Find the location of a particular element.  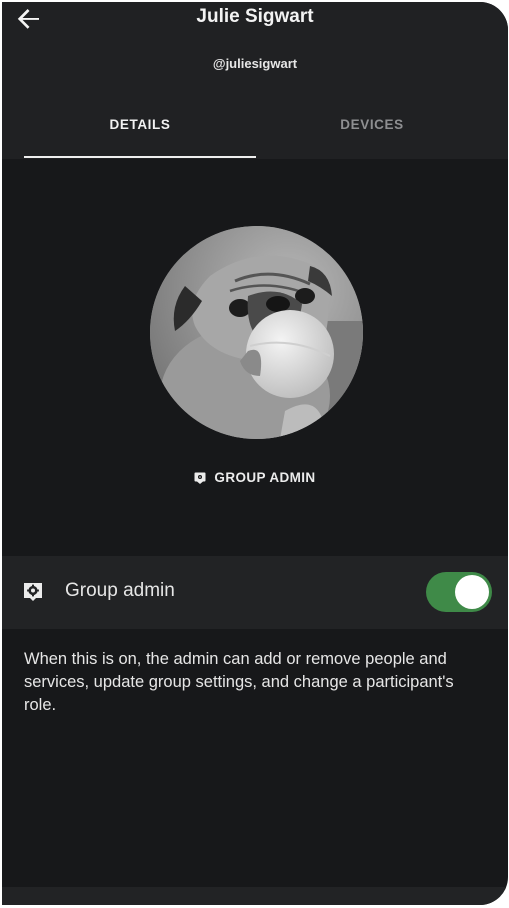

setting-label: Group admin is located at coordinates (120, 590).